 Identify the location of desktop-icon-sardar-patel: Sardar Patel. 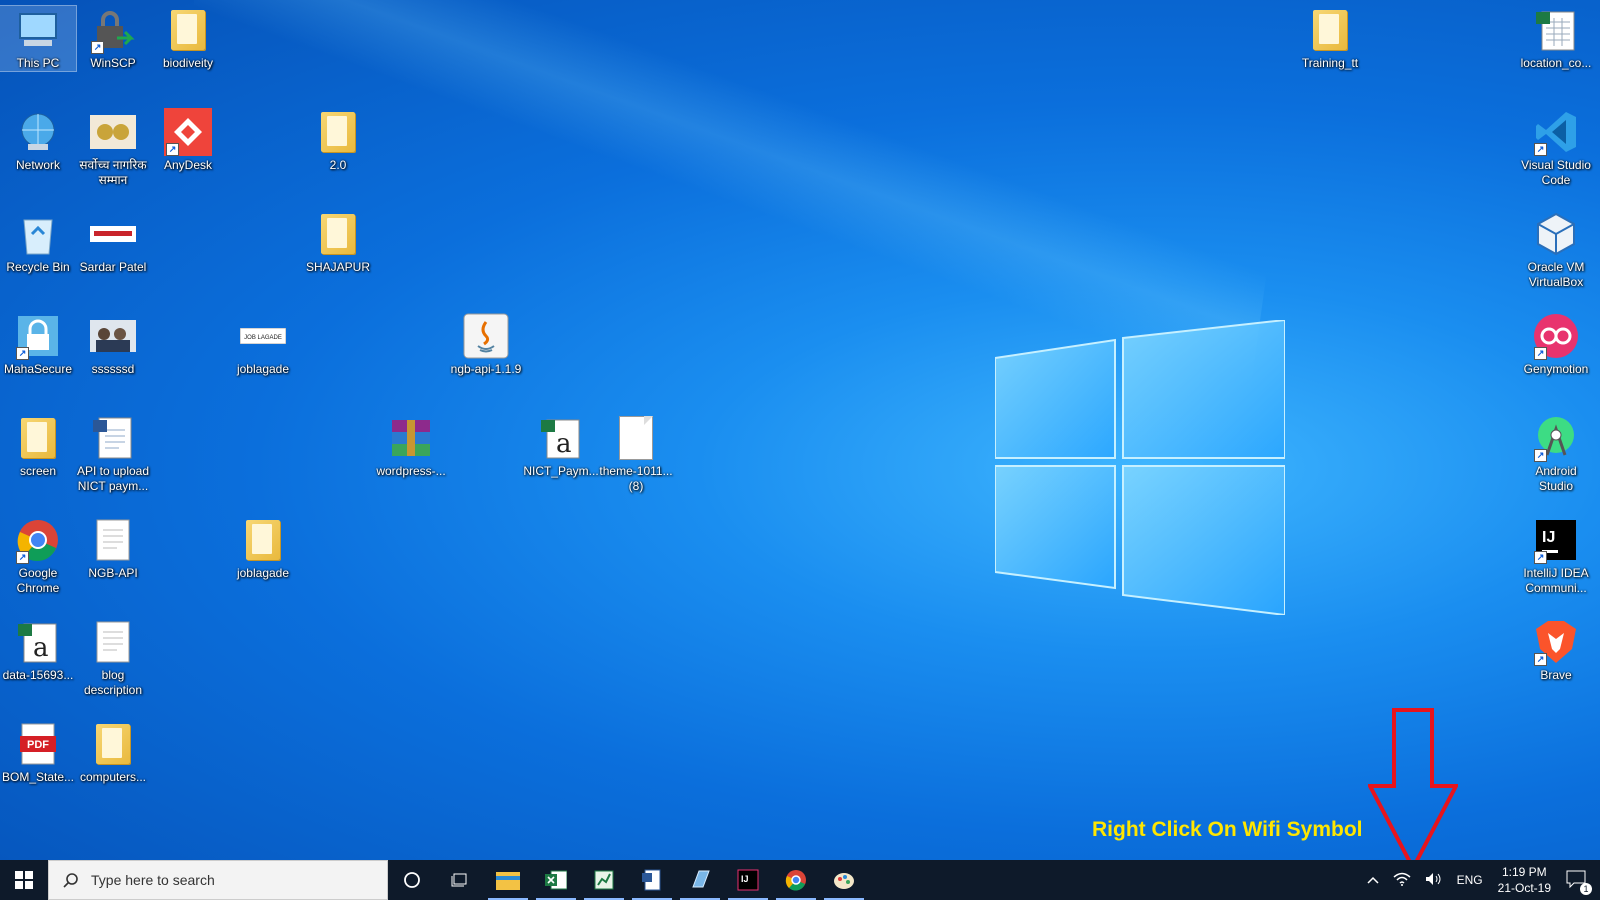
(113, 242).